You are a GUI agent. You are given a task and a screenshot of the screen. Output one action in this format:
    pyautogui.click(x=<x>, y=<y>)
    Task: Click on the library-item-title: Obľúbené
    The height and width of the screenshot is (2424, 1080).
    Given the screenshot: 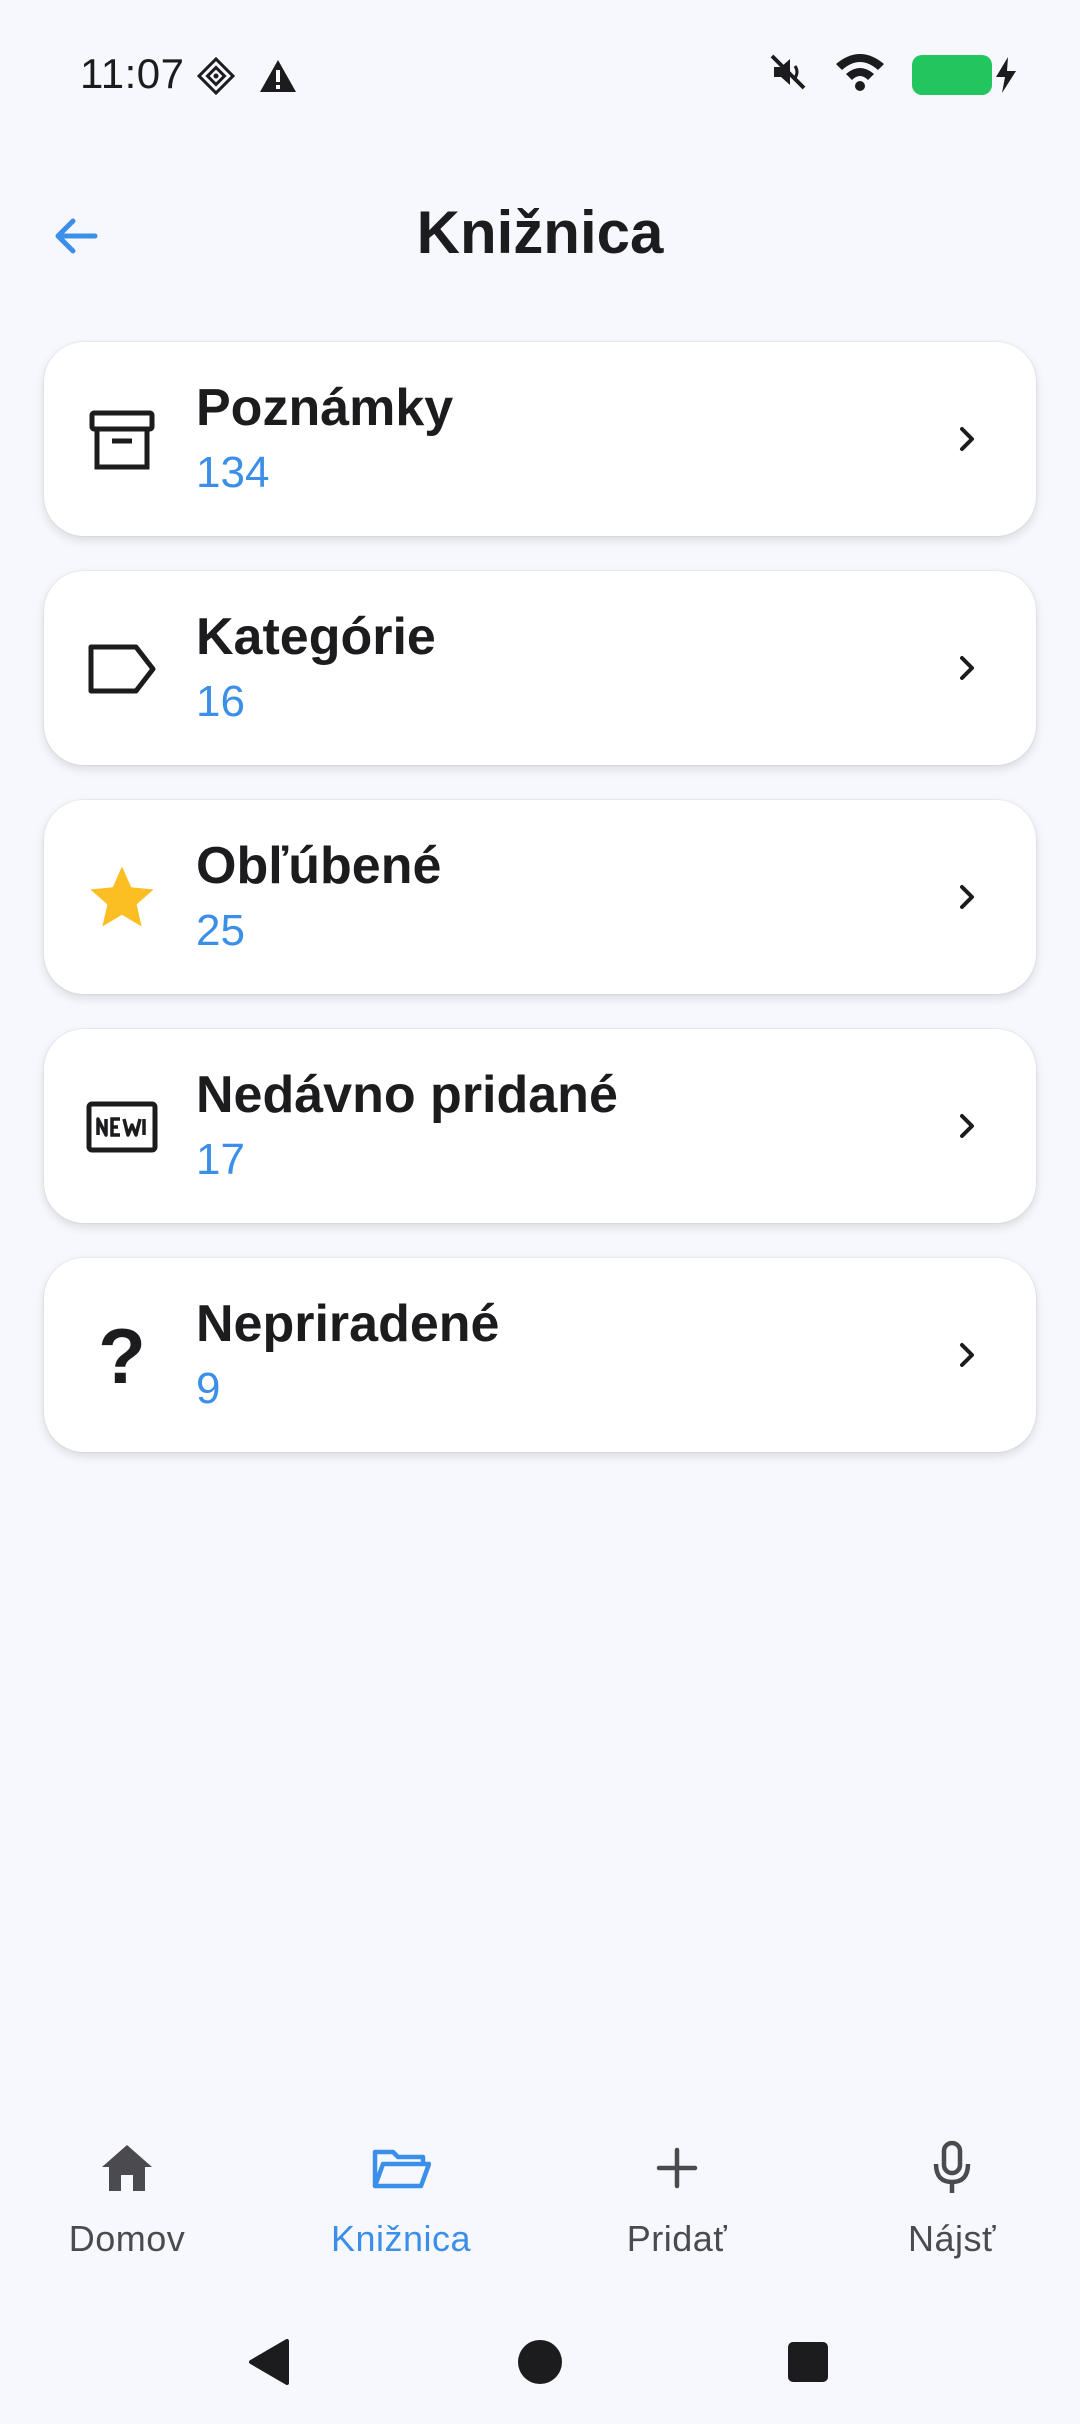 What is the action you would take?
    pyautogui.click(x=319, y=866)
    